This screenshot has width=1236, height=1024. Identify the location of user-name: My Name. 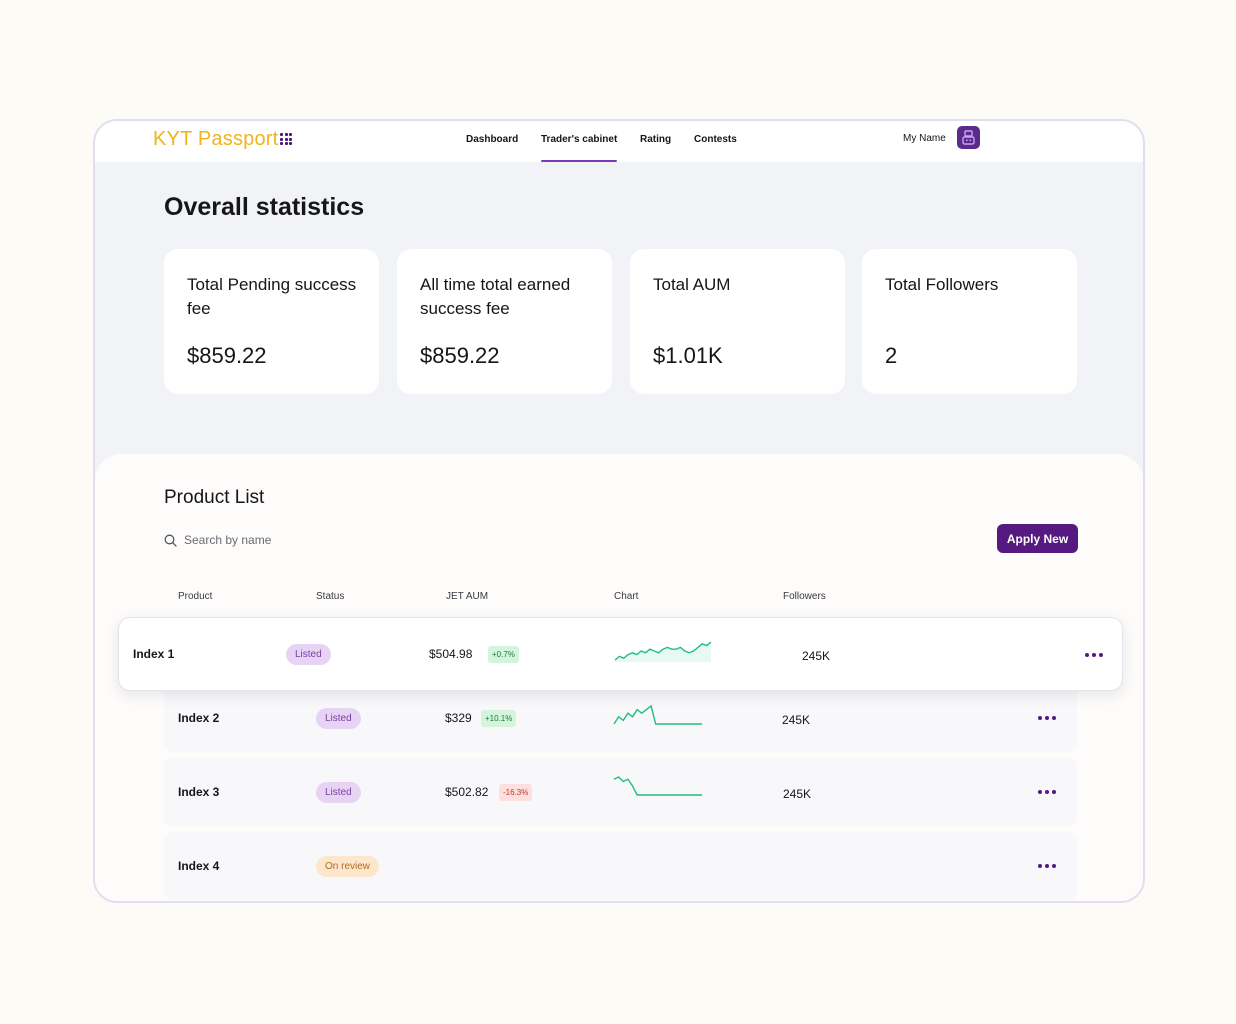
(924, 138).